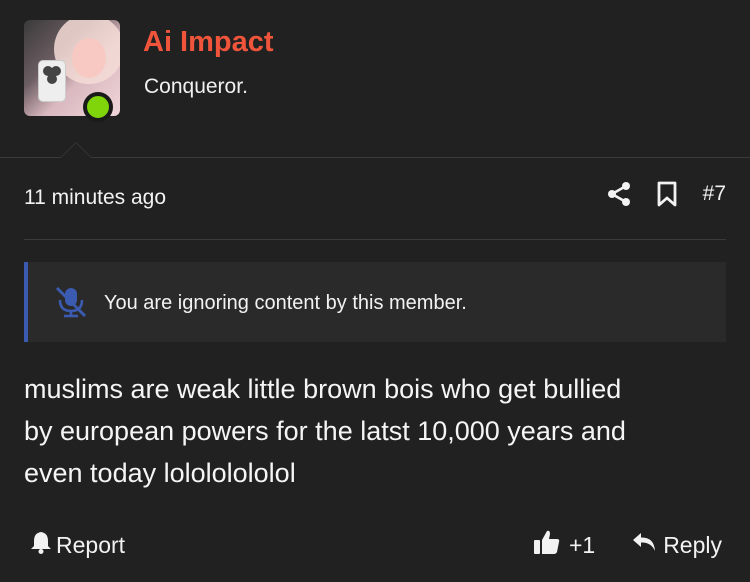  Describe the element at coordinates (564, 545) in the screenshot. I see `reaction-button: +1` at that location.